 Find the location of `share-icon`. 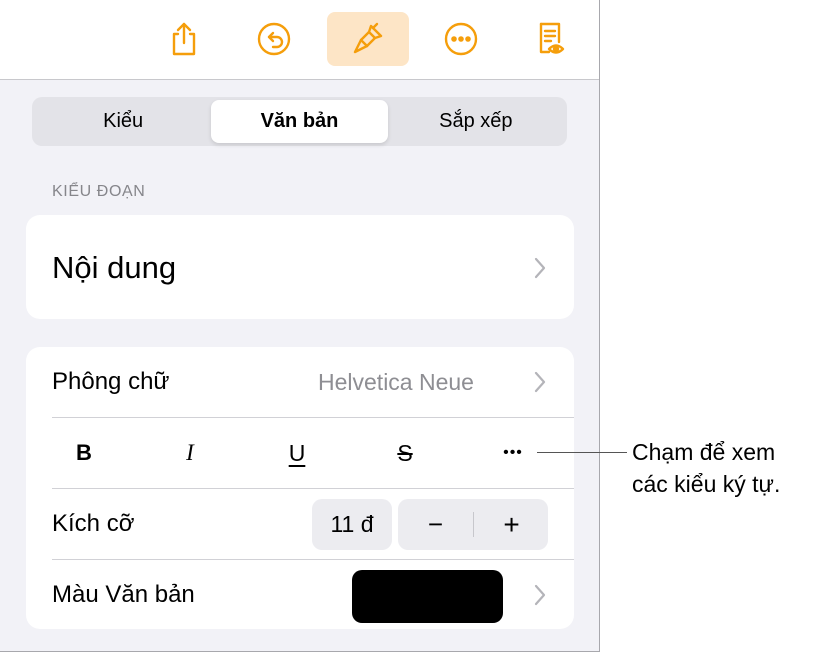

share-icon is located at coordinates (184, 39).